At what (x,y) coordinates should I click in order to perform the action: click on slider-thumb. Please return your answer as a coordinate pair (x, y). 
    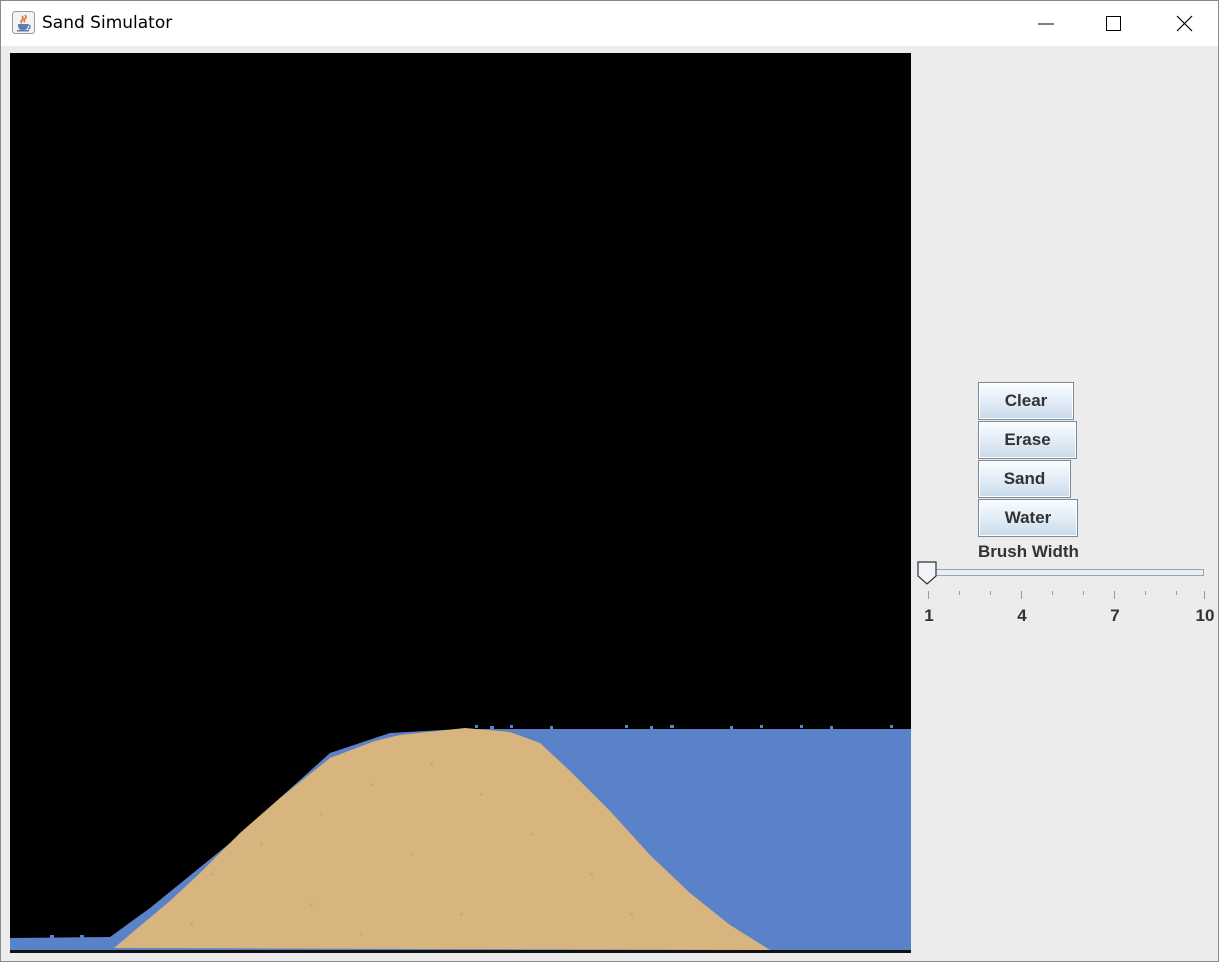
    Looking at the image, I should click on (927, 573).